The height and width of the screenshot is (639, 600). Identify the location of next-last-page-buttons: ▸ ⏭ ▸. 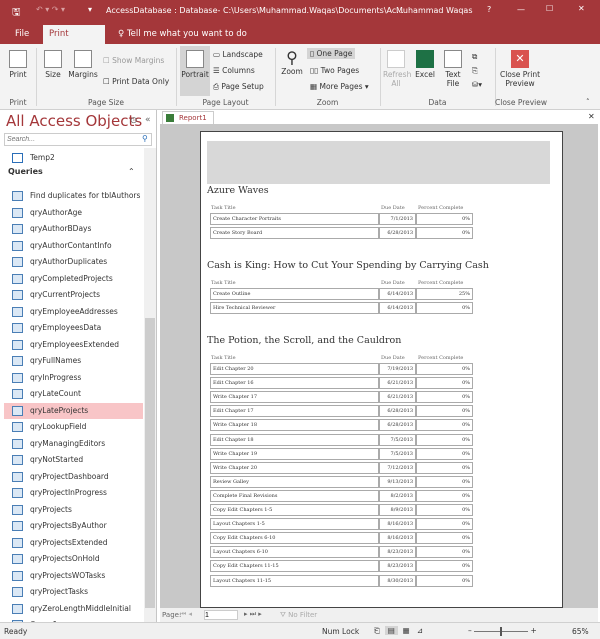
(253, 614).